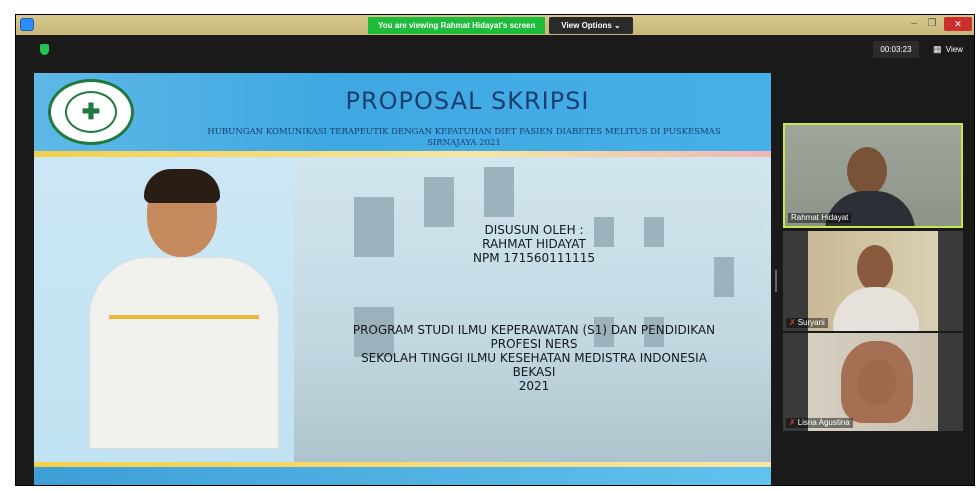  I want to click on shield-icon, so click(44, 49).